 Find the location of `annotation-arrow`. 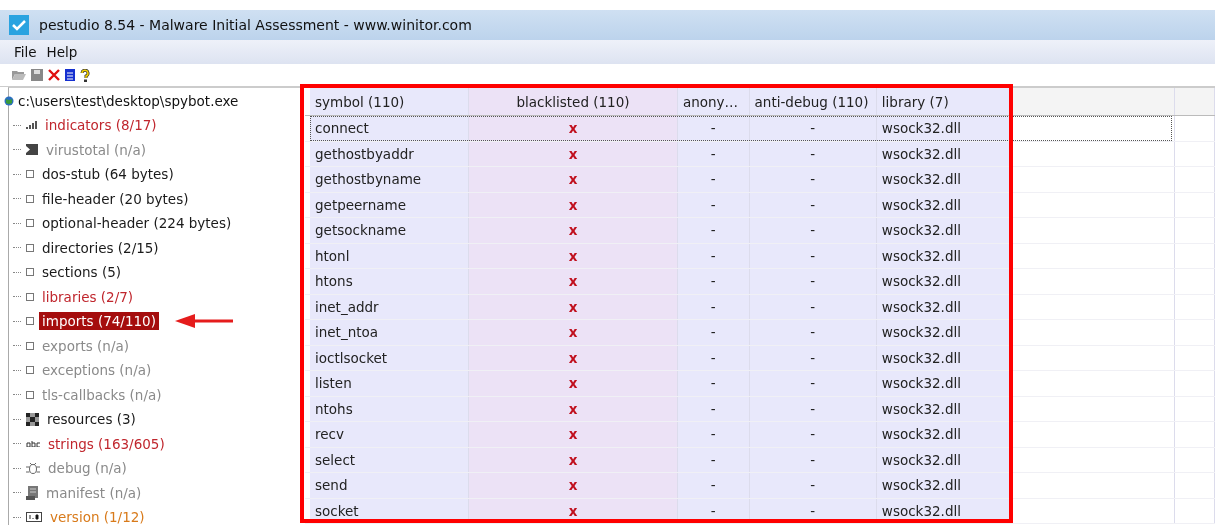

annotation-arrow is located at coordinates (205, 321).